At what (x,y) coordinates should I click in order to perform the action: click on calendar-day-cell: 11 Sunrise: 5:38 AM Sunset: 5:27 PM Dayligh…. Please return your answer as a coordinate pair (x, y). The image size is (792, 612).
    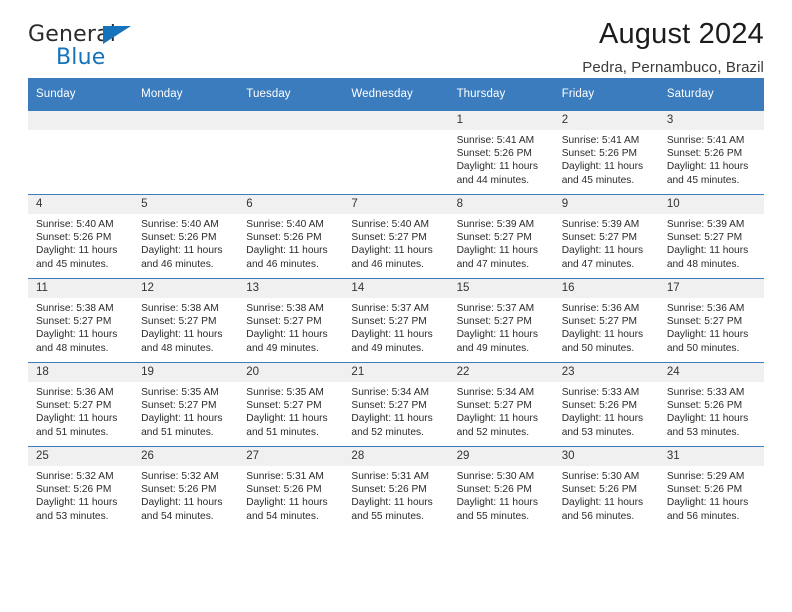
    Looking at the image, I should click on (81, 320).